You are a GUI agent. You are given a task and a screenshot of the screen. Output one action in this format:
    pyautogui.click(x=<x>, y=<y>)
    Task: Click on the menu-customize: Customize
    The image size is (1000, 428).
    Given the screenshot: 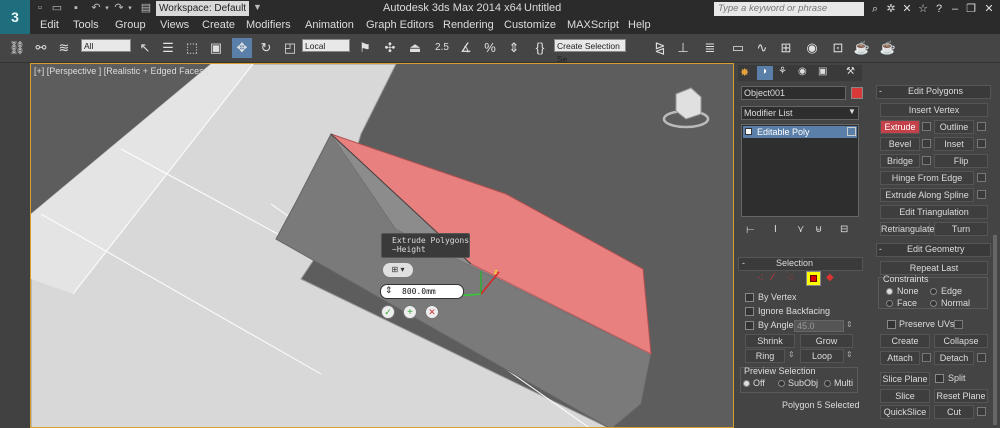 What is the action you would take?
    pyautogui.click(x=530, y=25)
    